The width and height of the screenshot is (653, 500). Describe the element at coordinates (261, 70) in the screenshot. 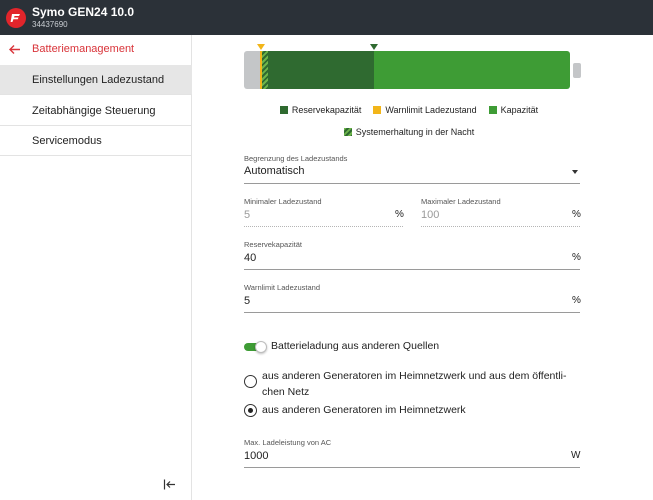

I see `warnlimit-line` at that location.